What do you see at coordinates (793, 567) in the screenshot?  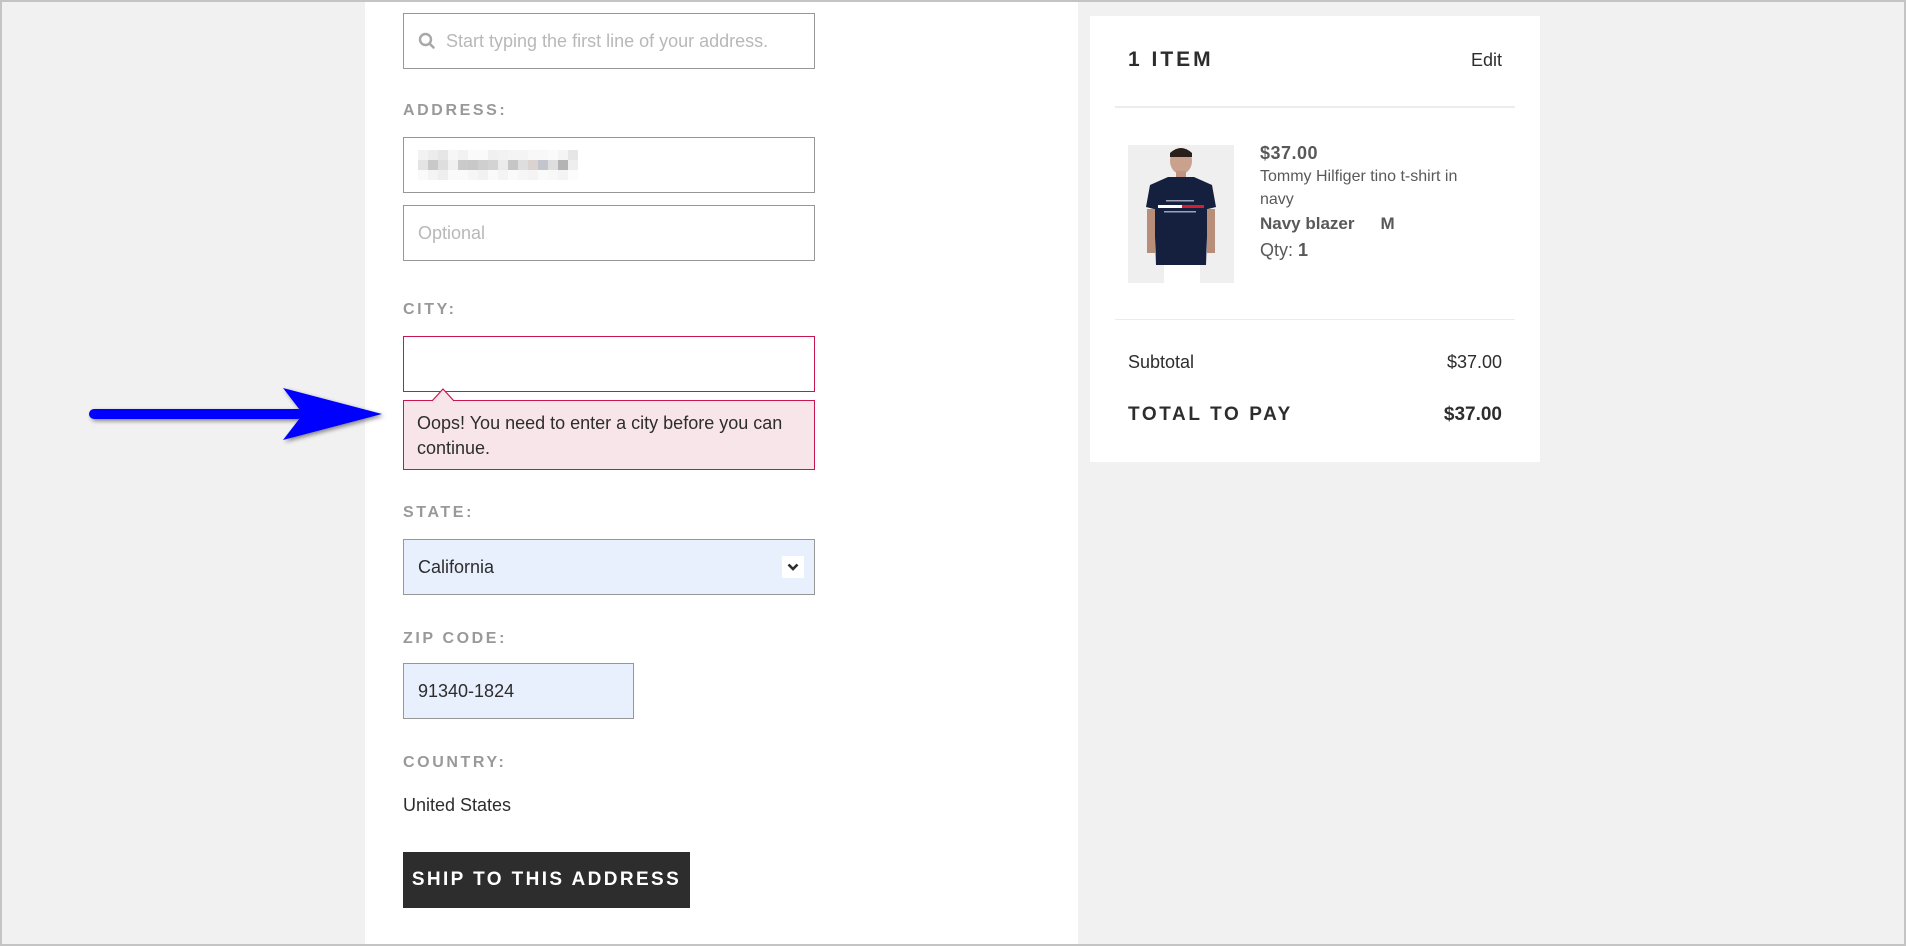 I see `chevron-down-icon` at bounding box center [793, 567].